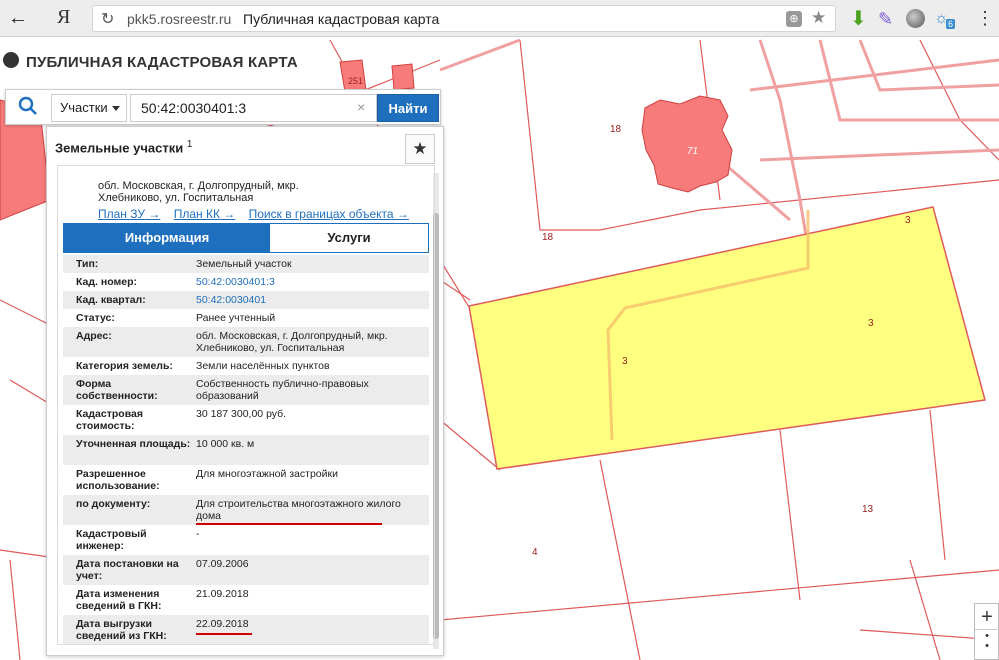  Describe the element at coordinates (18, 18) in the screenshot. I see `back-arrow-icon: ←` at that location.